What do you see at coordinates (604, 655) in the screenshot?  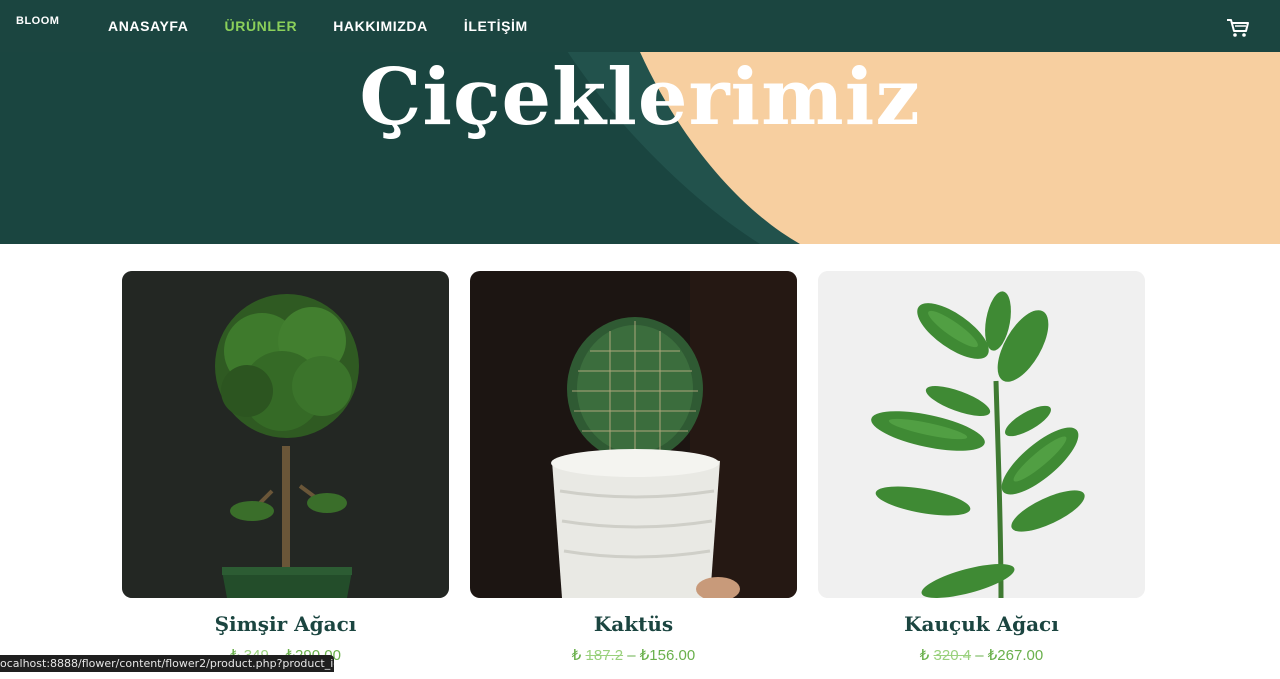 I see `old-price: 187.2` at bounding box center [604, 655].